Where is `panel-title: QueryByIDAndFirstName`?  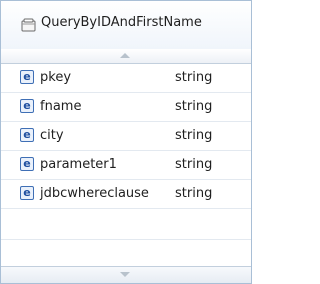 panel-title: QueryByIDAndFirstName is located at coordinates (121, 22).